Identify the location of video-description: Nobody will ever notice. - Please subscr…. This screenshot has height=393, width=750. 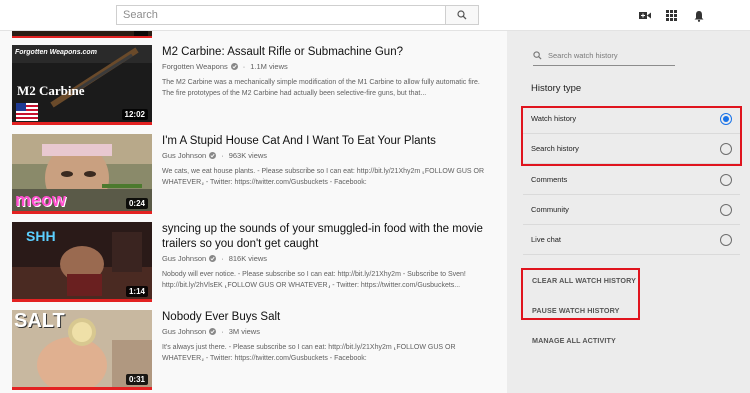
(314, 280).